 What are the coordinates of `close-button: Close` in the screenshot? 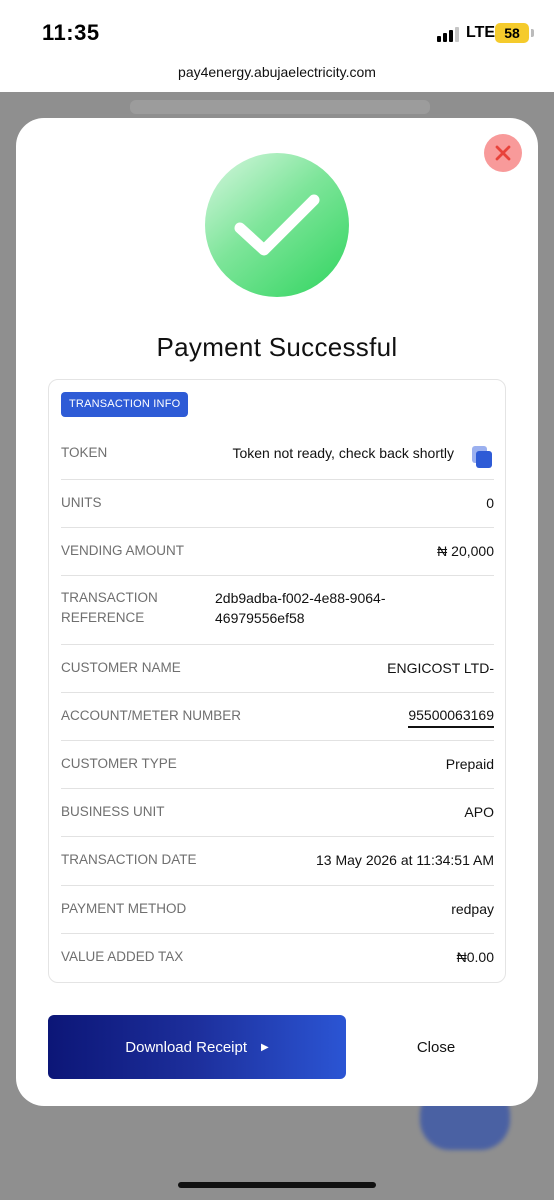 It's located at (436, 1047).